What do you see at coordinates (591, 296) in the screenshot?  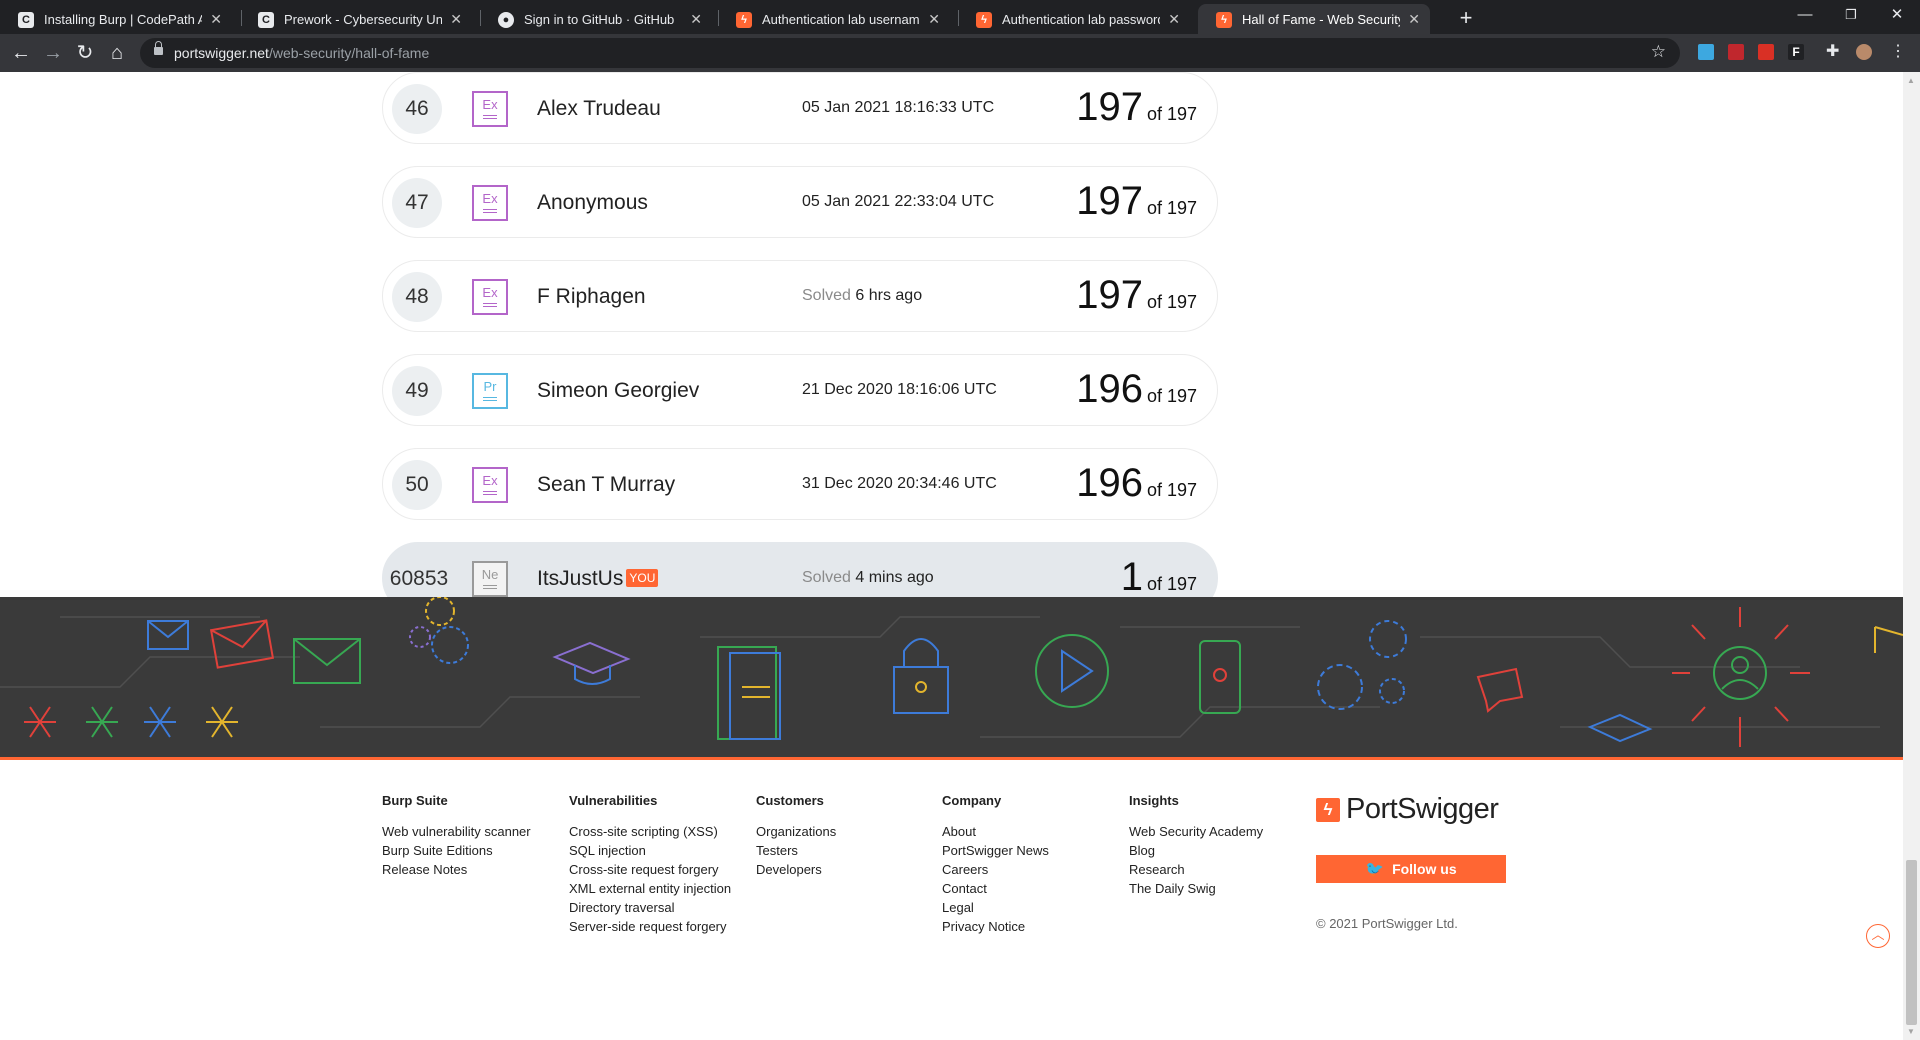 I see `user-name: F Riphagen` at bounding box center [591, 296].